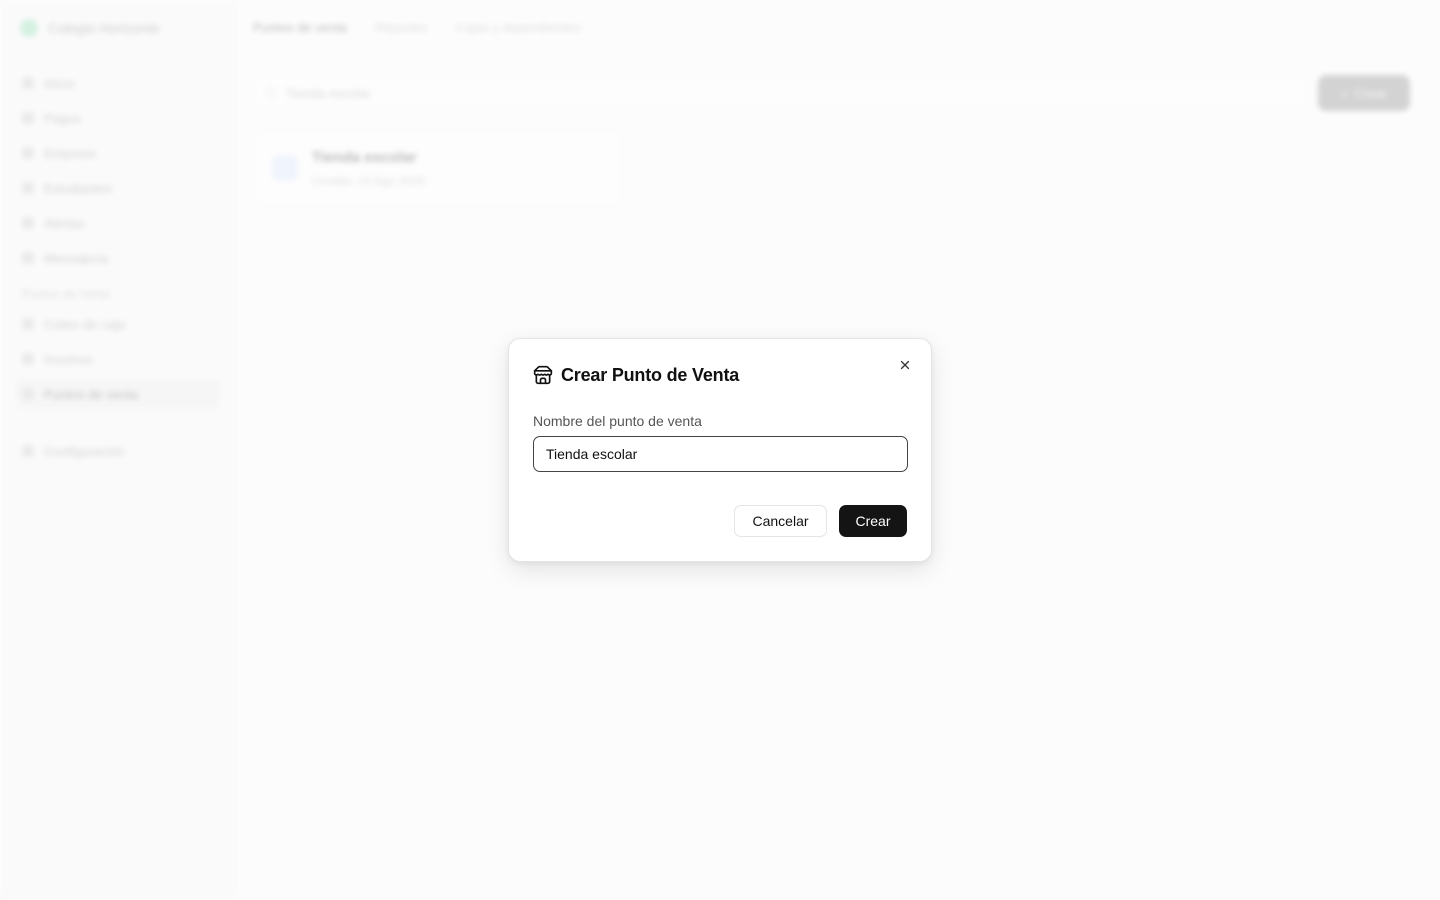  I want to click on cancel-button: Cancelar, so click(780, 521).